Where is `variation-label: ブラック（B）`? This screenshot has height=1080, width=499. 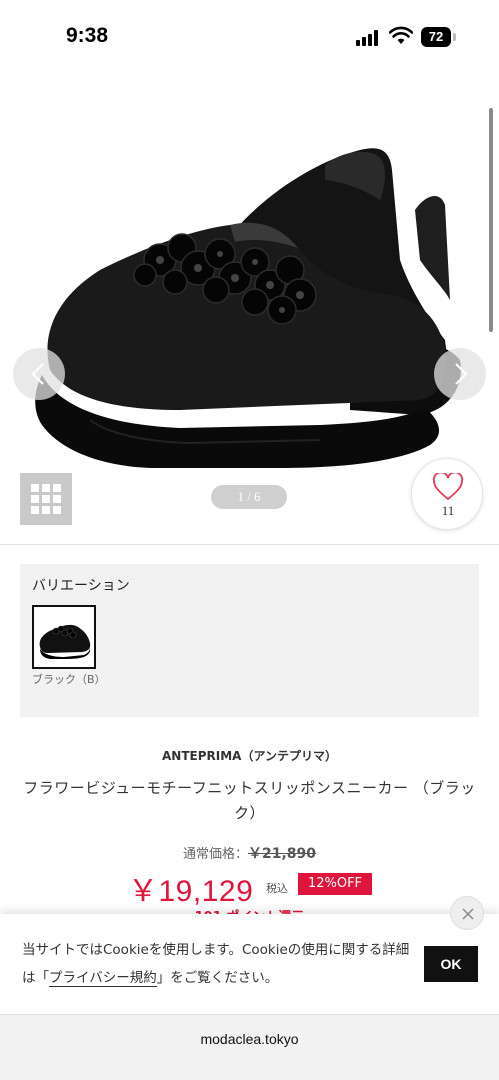 variation-label: ブラック（B） is located at coordinates (69, 680).